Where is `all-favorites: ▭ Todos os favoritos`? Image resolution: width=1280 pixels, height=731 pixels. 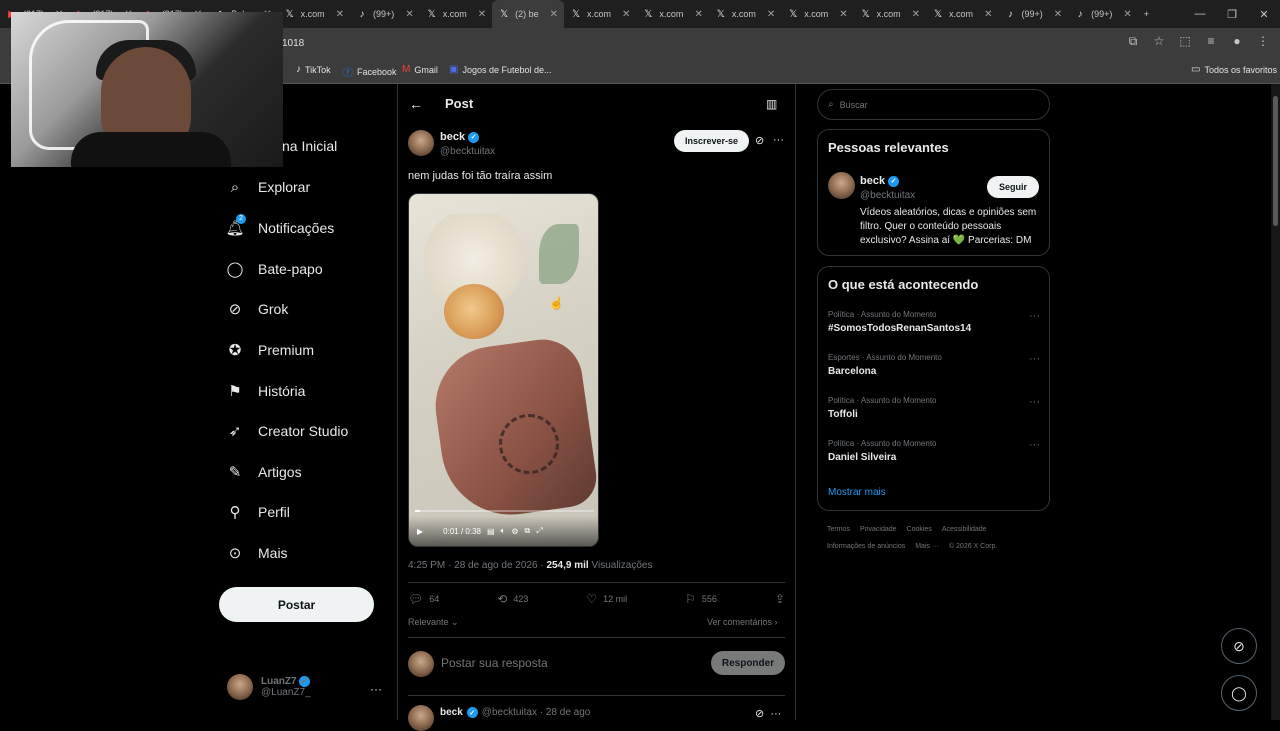
all-favorites: ▭ Todos os favoritos is located at coordinates (1234, 69).